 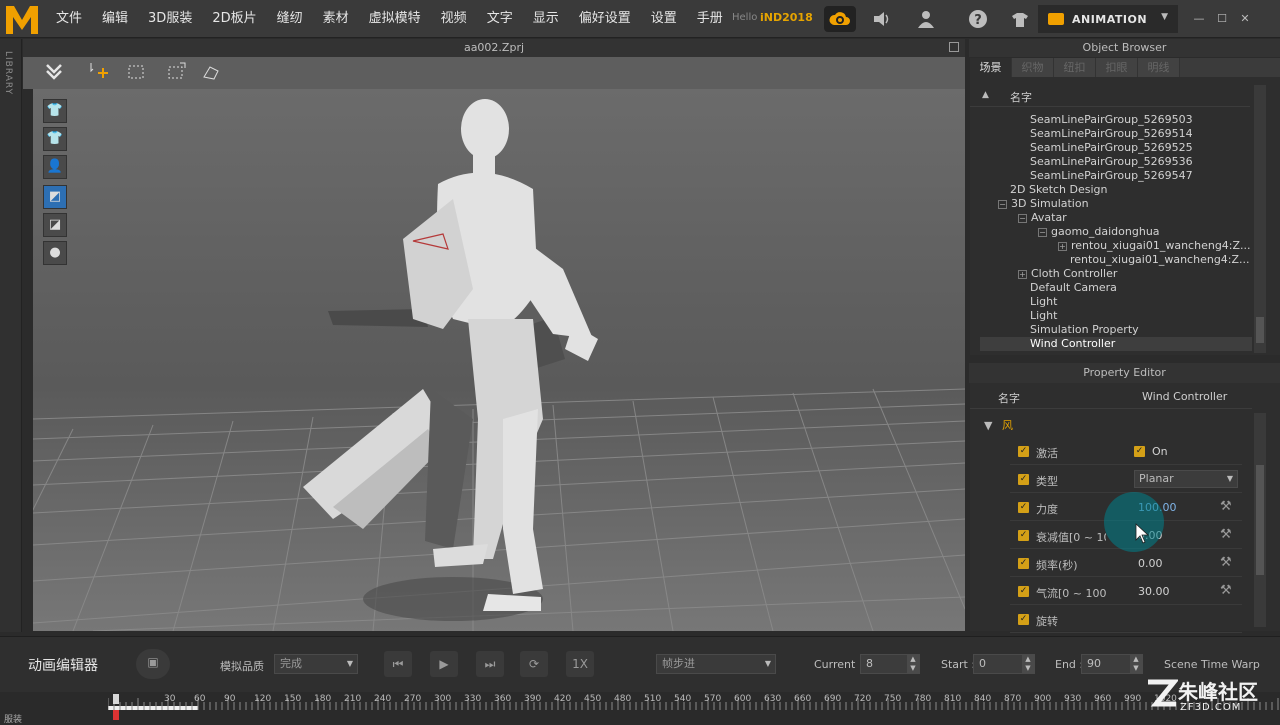 What do you see at coordinates (1043, 288) in the screenshot?
I see `tree-item: Default Camera` at bounding box center [1043, 288].